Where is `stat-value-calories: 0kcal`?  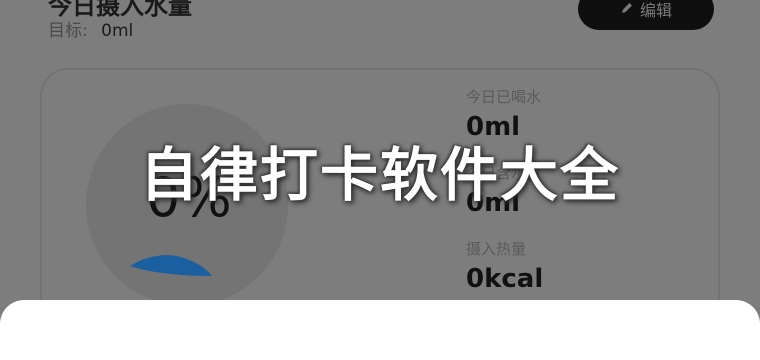
stat-value-calories: 0kcal is located at coordinates (505, 279).